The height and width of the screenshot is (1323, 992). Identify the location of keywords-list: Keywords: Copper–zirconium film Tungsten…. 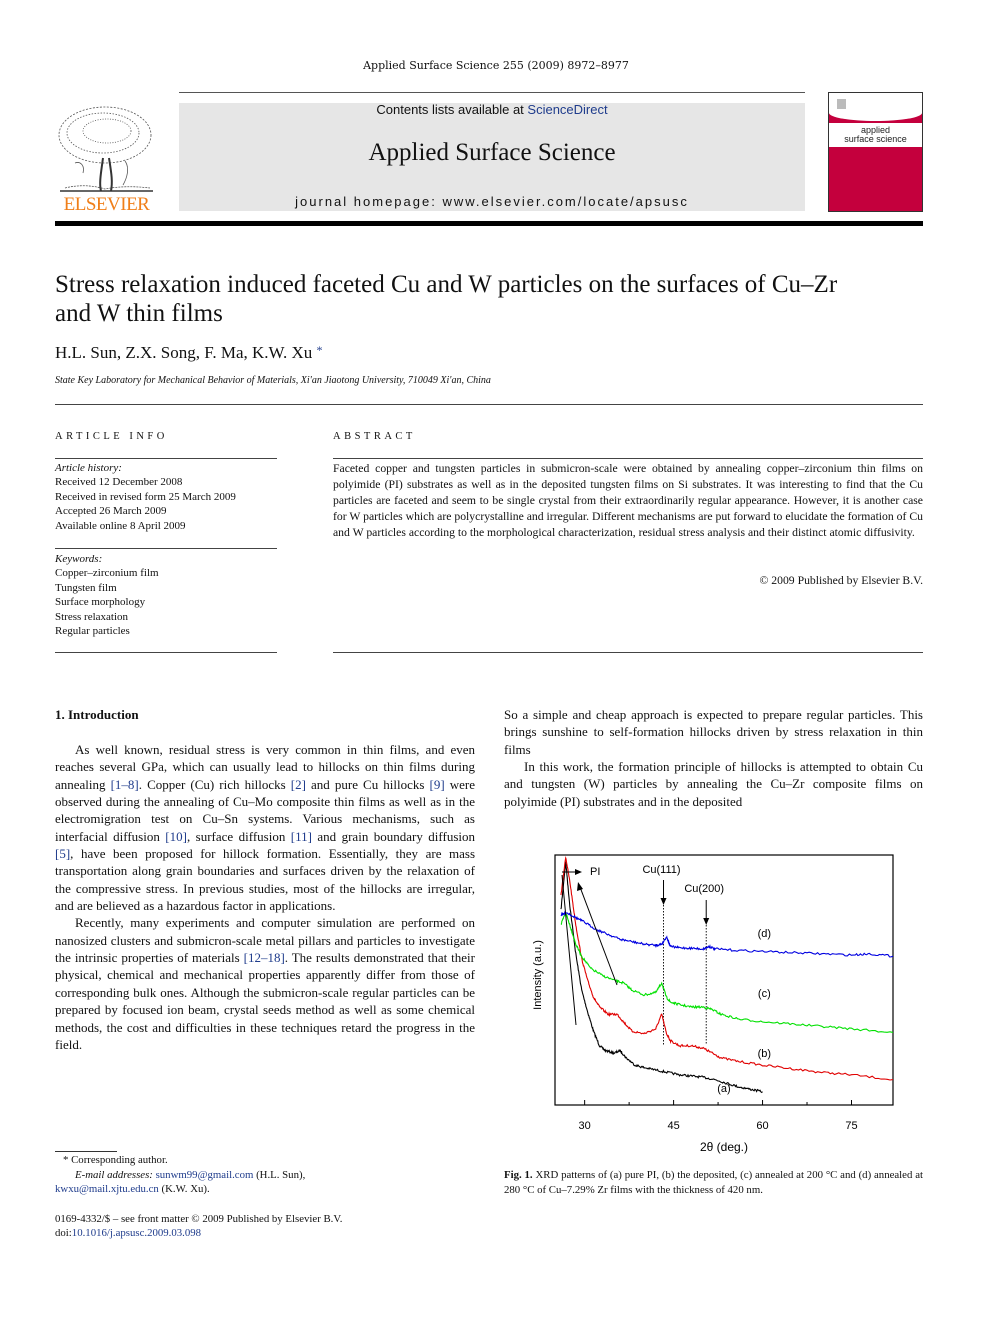
(166, 595).